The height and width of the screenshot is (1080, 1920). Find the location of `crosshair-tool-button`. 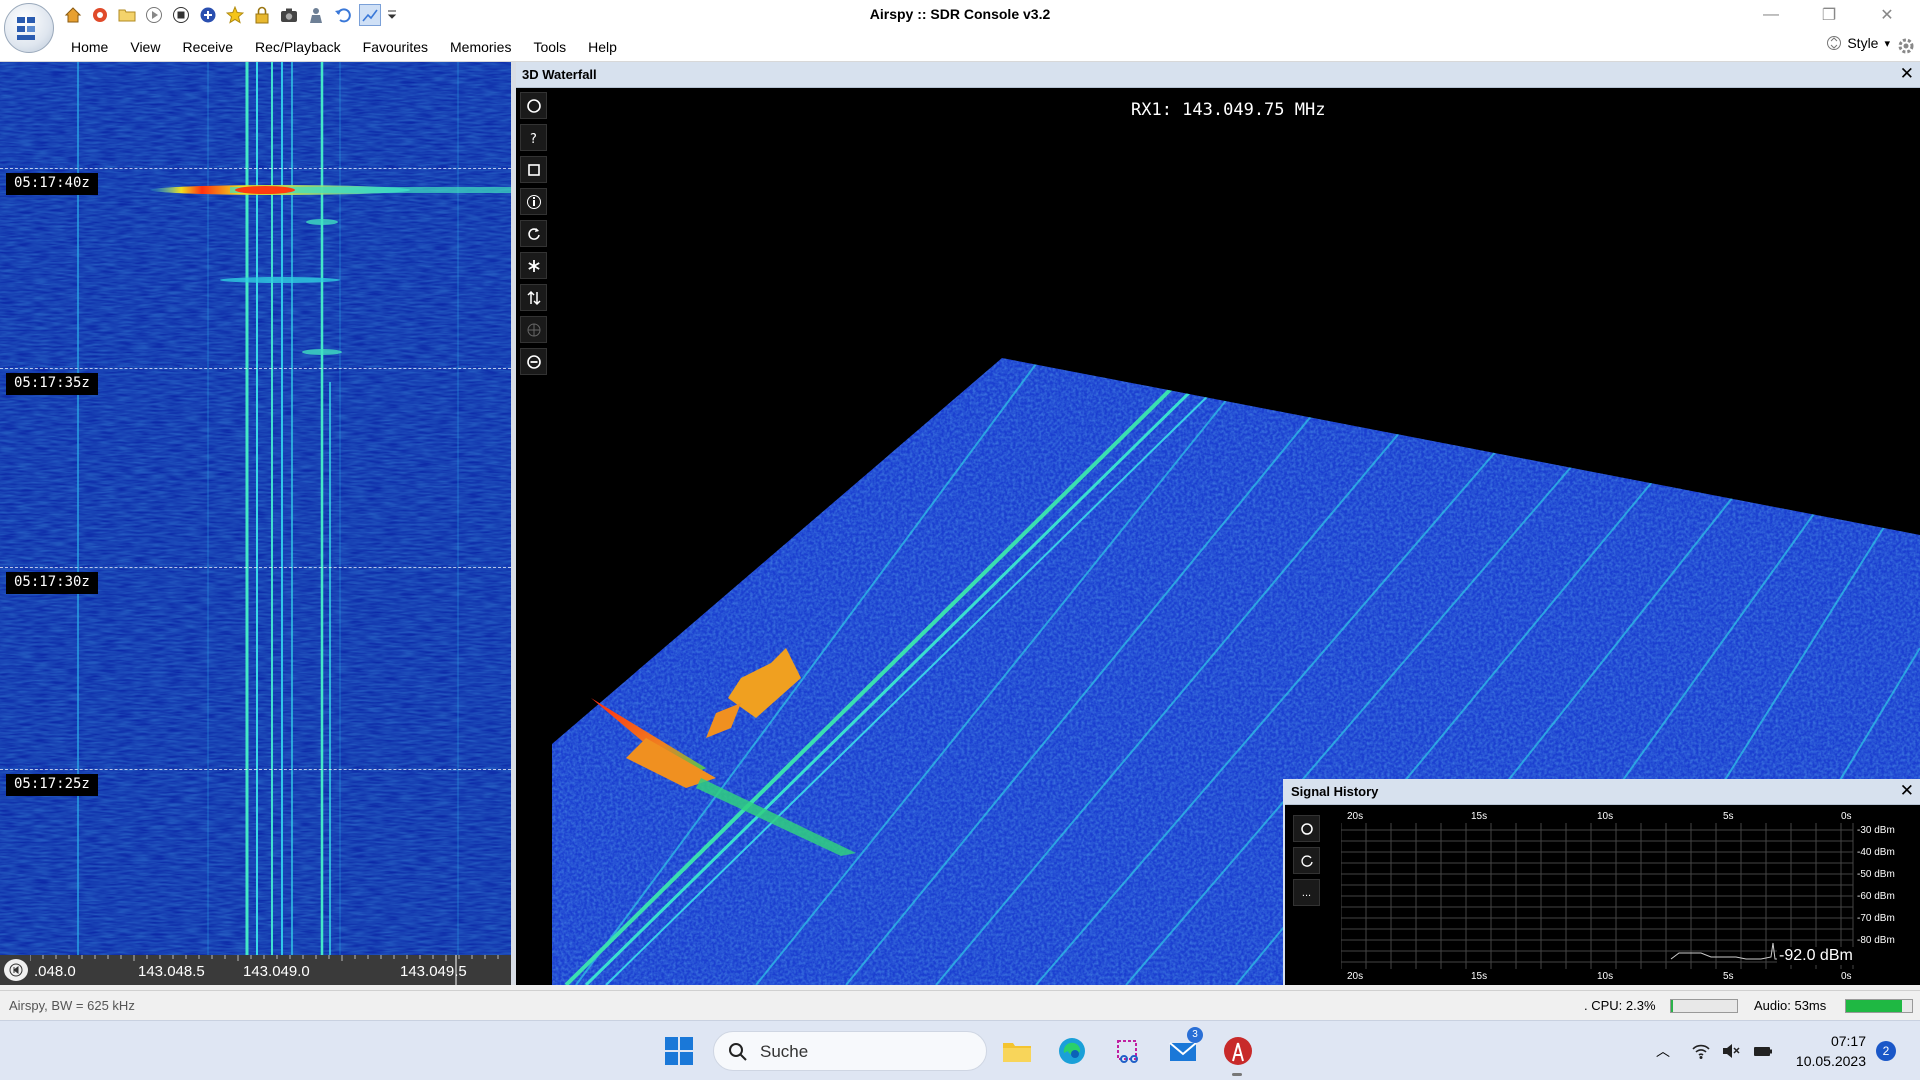

crosshair-tool-button is located at coordinates (533, 329).